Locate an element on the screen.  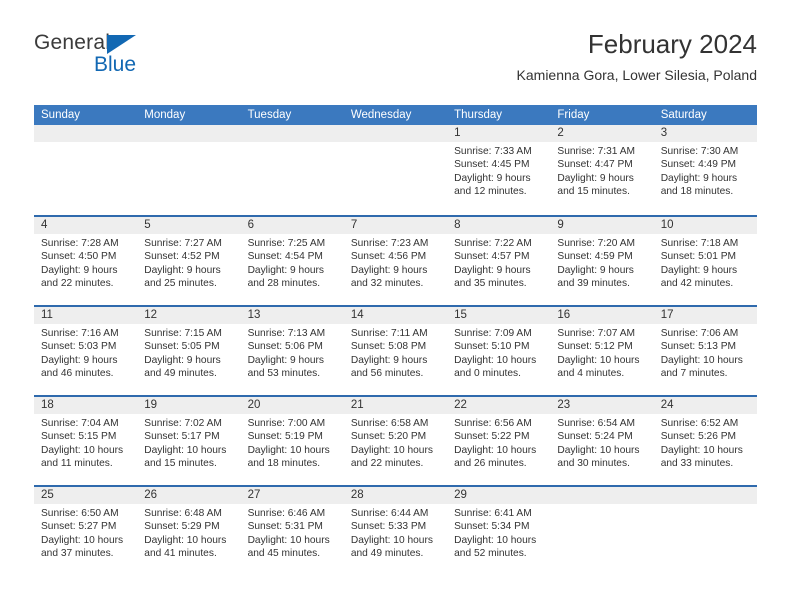
sunset-text: Sunset: 5:26 PM is located at coordinates (698, 437).